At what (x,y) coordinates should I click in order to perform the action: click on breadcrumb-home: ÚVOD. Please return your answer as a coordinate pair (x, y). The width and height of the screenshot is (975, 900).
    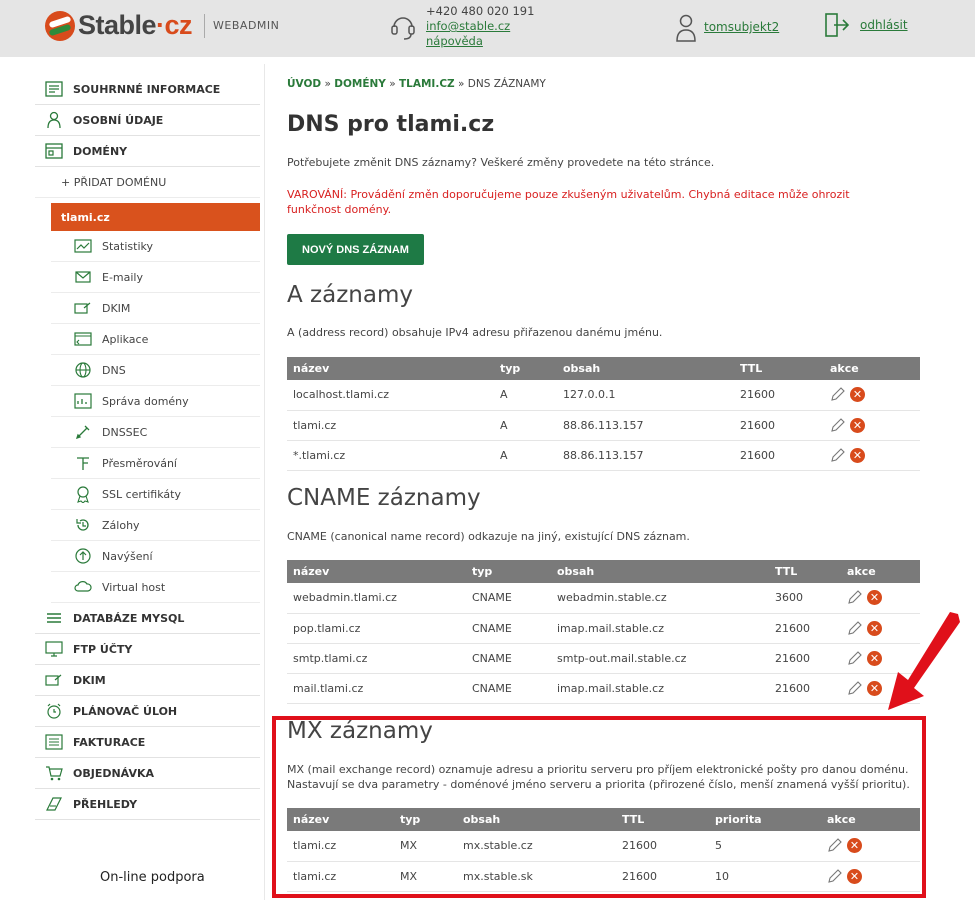
    Looking at the image, I should click on (304, 84).